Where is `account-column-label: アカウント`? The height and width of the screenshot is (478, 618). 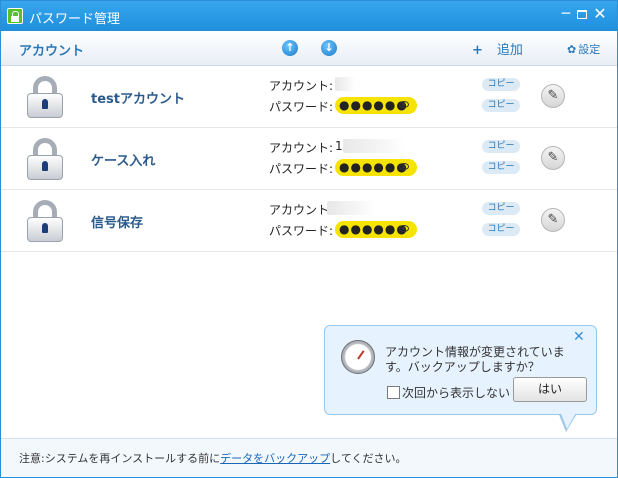 account-column-label: アカウント is located at coordinates (52, 51).